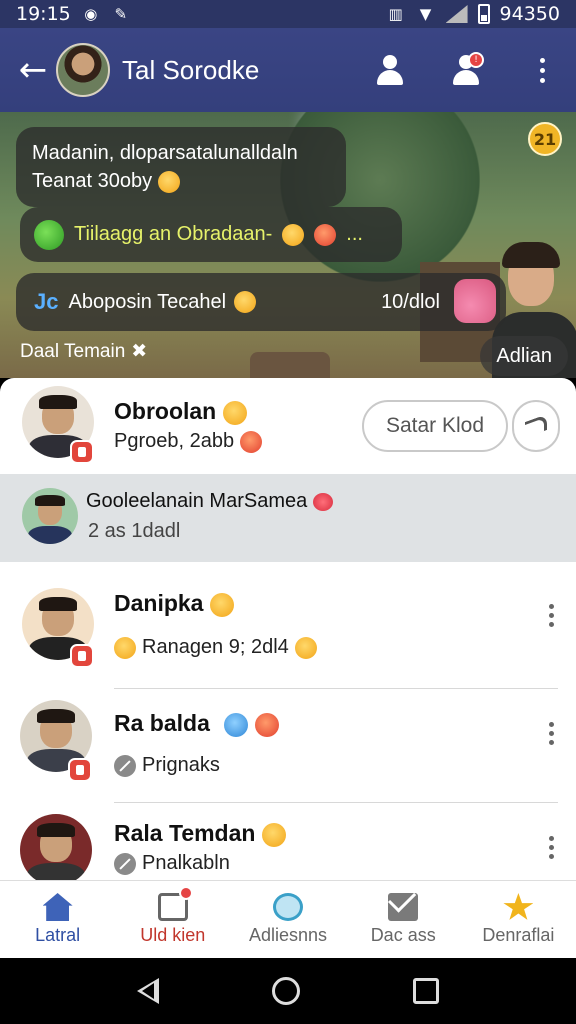  I want to click on battery-icon, so click(483, 14).